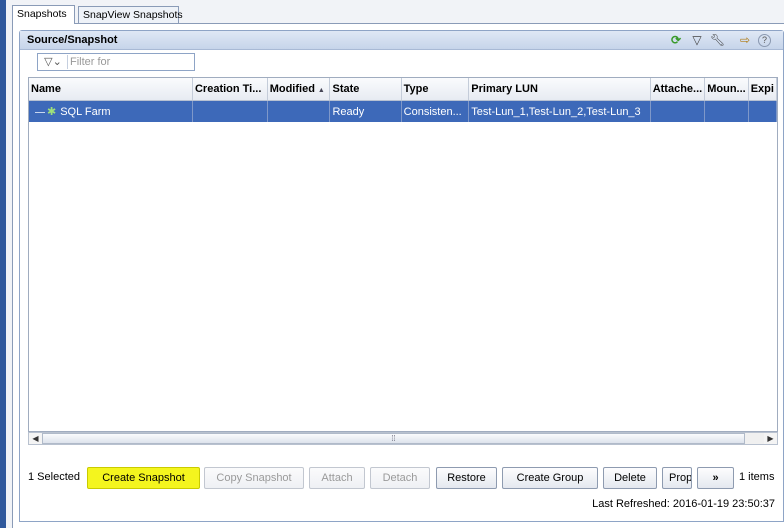 The height and width of the screenshot is (528, 784). I want to click on more-actions-button: », so click(715, 478).